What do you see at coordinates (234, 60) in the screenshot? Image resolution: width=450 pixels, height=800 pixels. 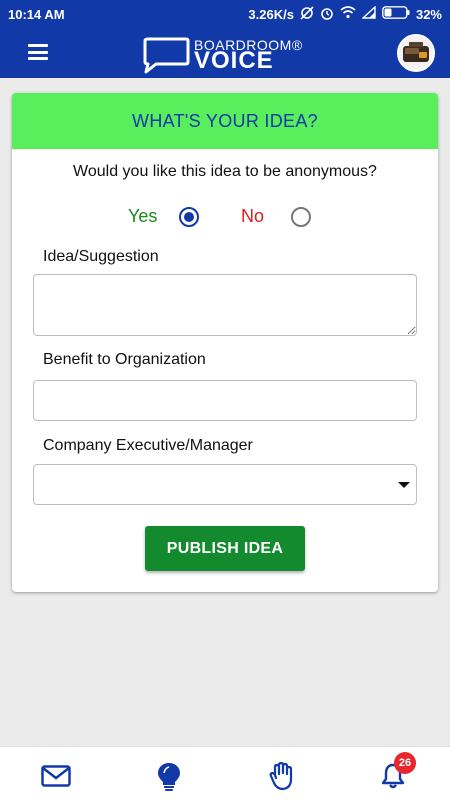 I see `brand-bottom-text: VOICE` at bounding box center [234, 60].